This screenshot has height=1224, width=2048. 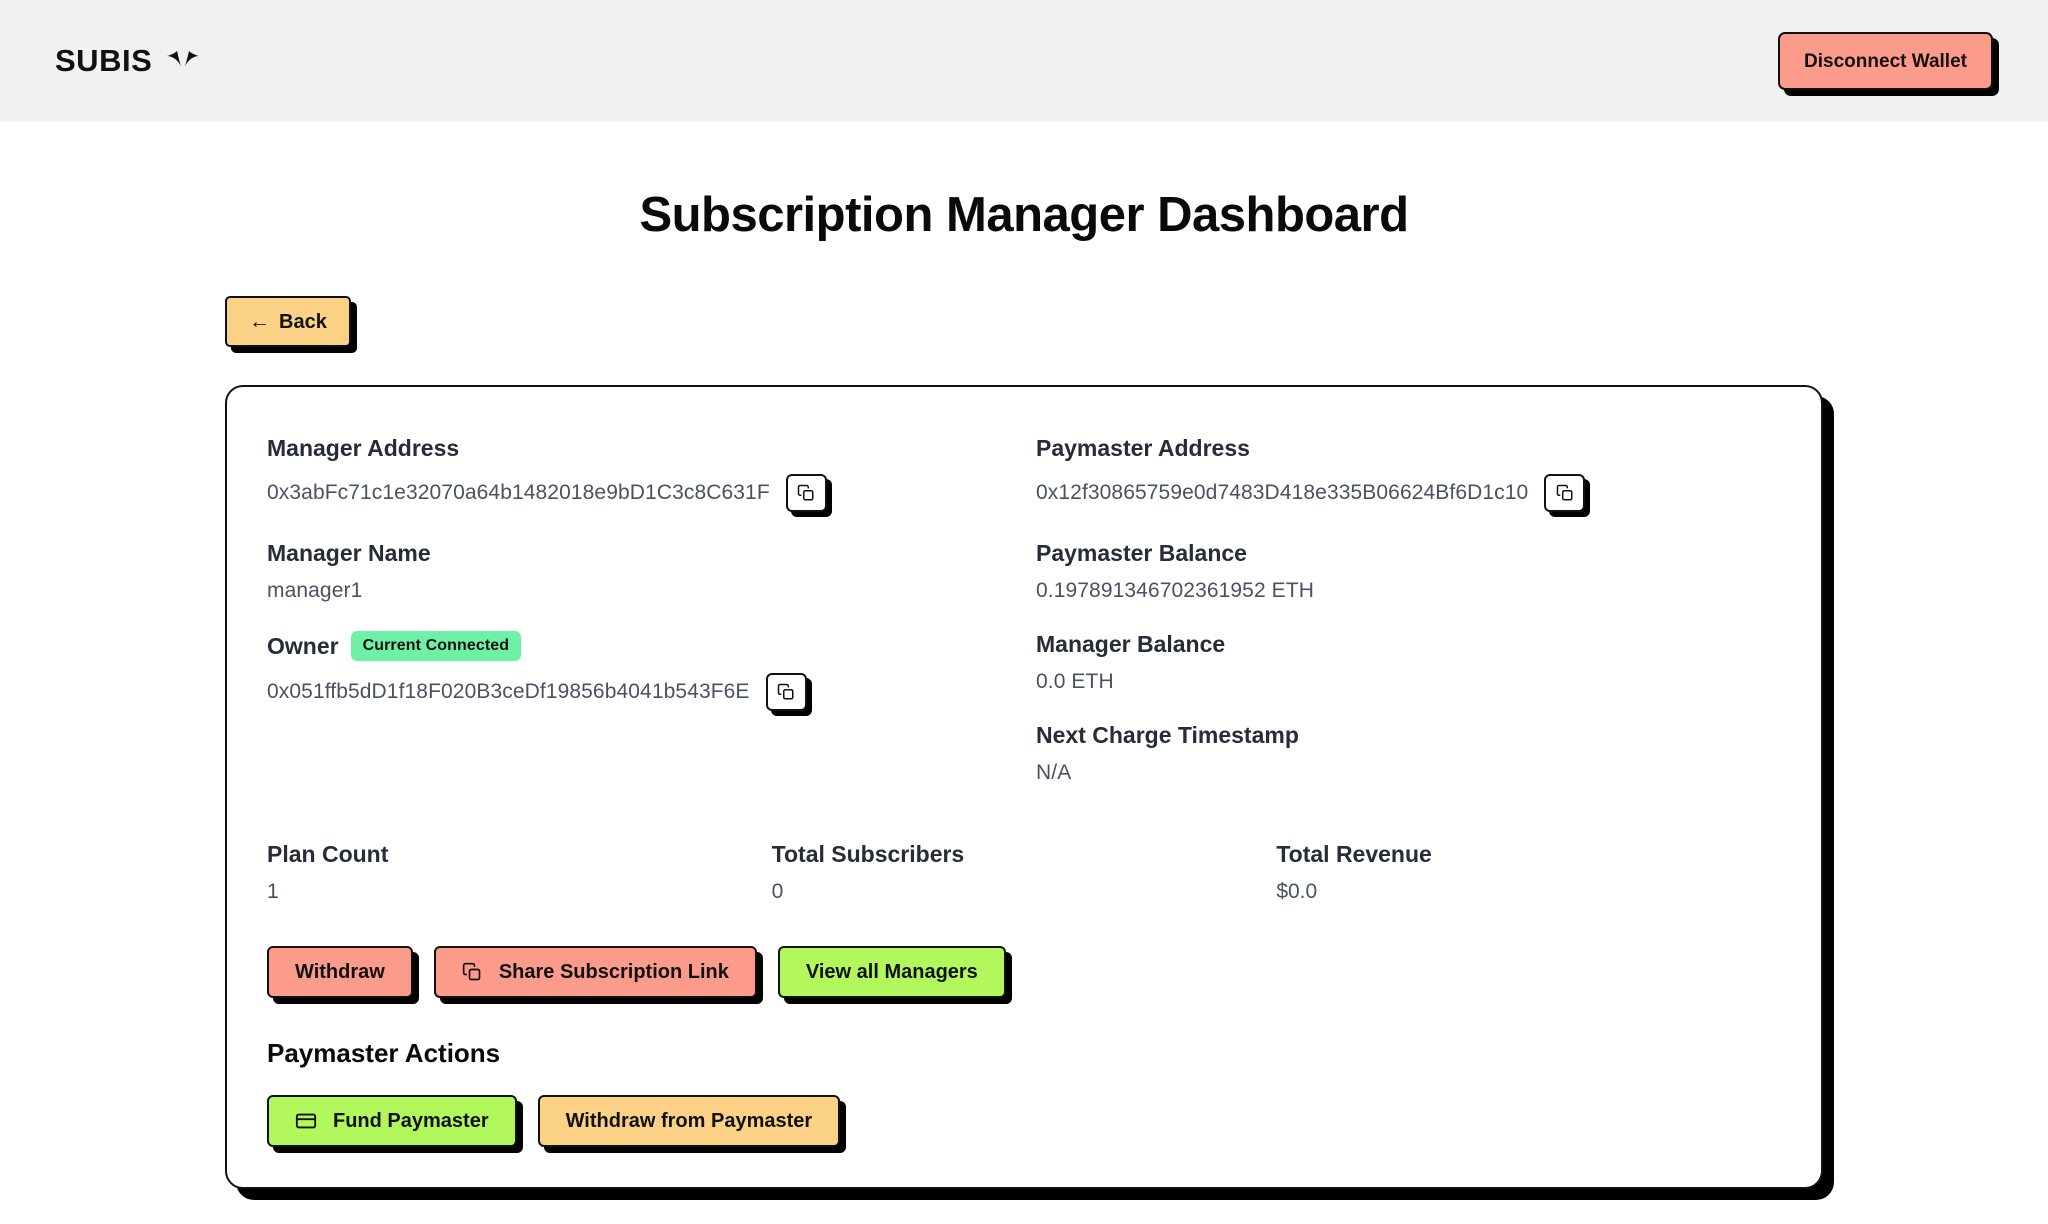 I want to click on copy-paymaster-address-button, so click(x=1565, y=493).